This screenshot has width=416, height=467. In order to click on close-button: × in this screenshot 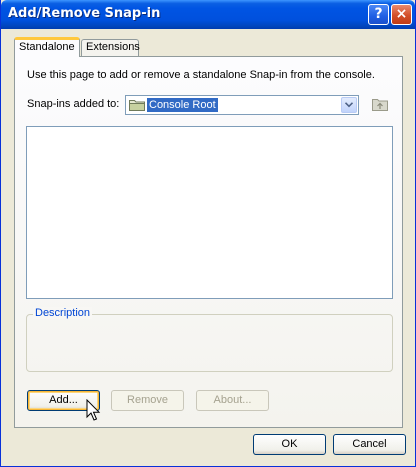, I will do `click(401, 14)`.